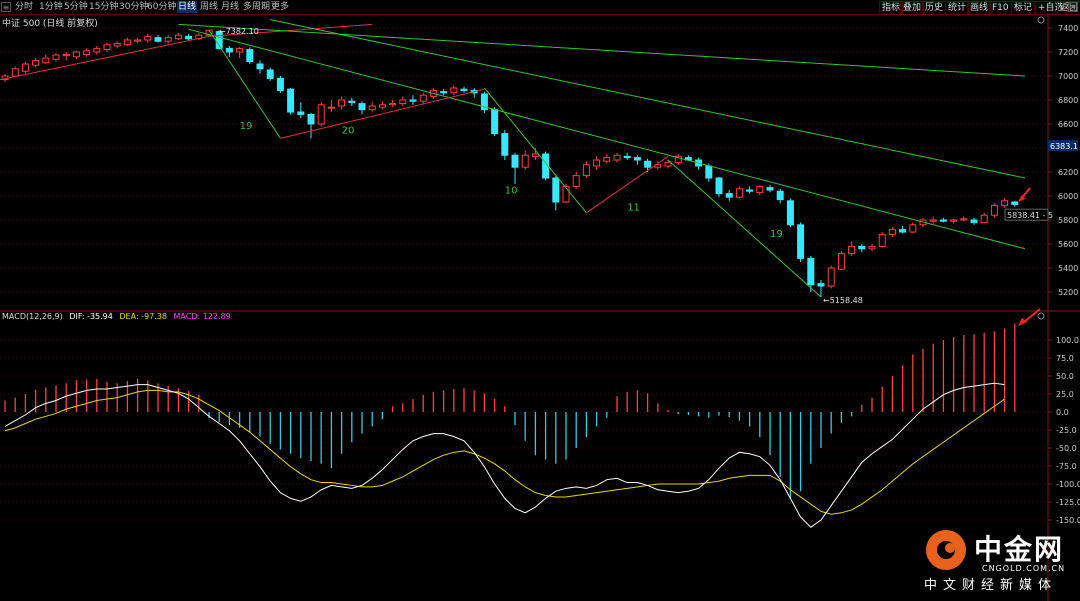 The height and width of the screenshot is (601, 1080). What do you see at coordinates (843, 300) in the screenshot?
I see `low-price-label: ←5158.48` at bounding box center [843, 300].